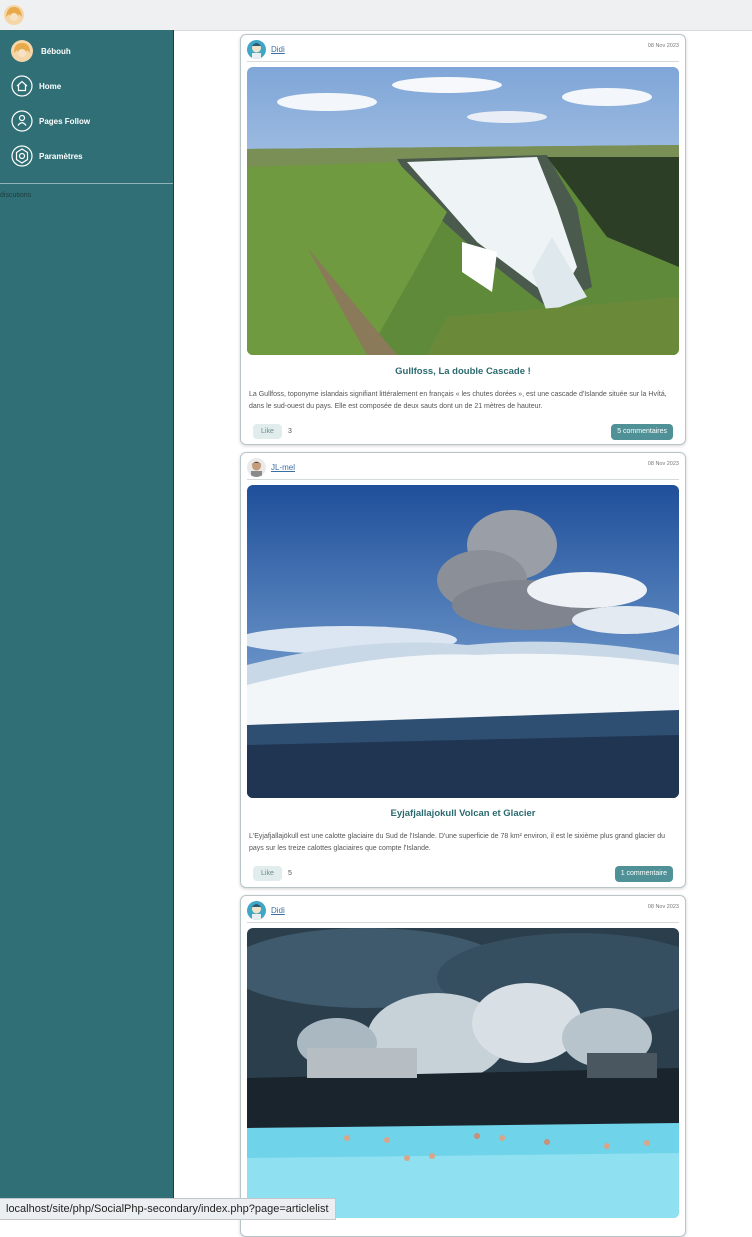 The height and width of the screenshot is (1237, 752). What do you see at coordinates (463, 468) in the screenshot?
I see `post-header: JL-mel 08 Nov 2023` at bounding box center [463, 468].